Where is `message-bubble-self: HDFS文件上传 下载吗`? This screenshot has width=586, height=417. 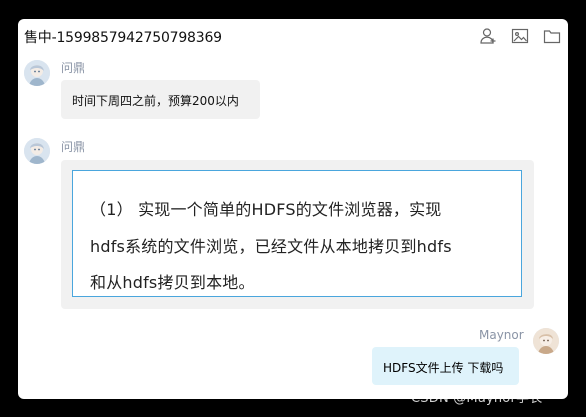
message-bubble-self: HDFS文件上传 下载吗 is located at coordinates (445, 366).